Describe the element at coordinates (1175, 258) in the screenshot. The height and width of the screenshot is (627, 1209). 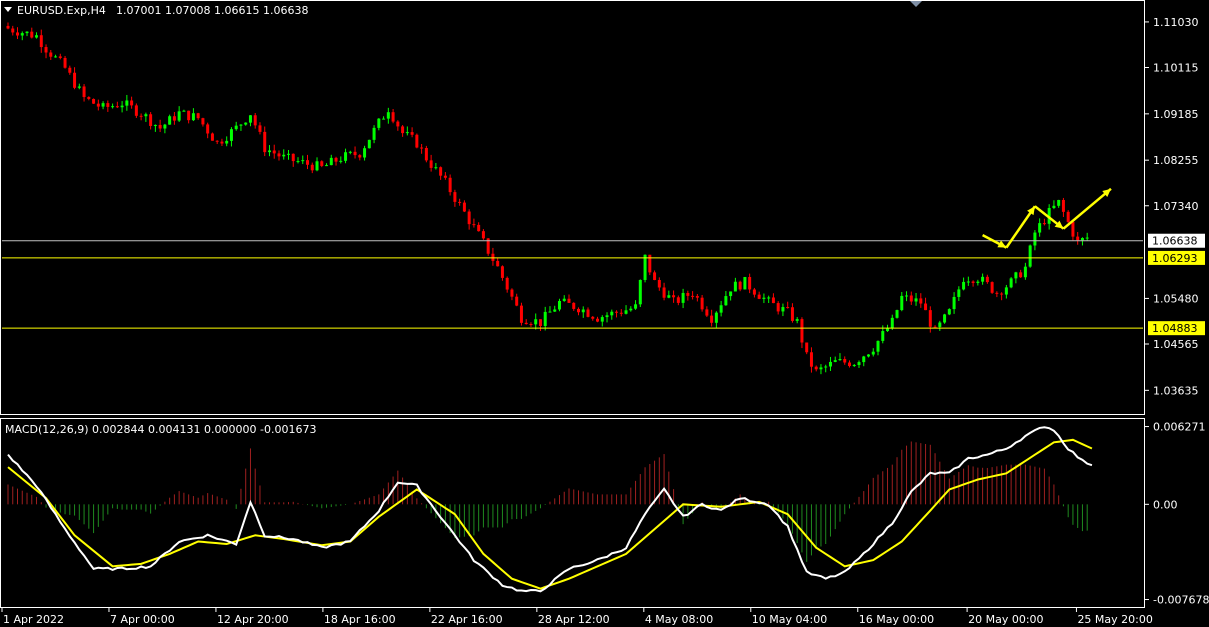
I see `level-price-label: 1.06293` at that location.